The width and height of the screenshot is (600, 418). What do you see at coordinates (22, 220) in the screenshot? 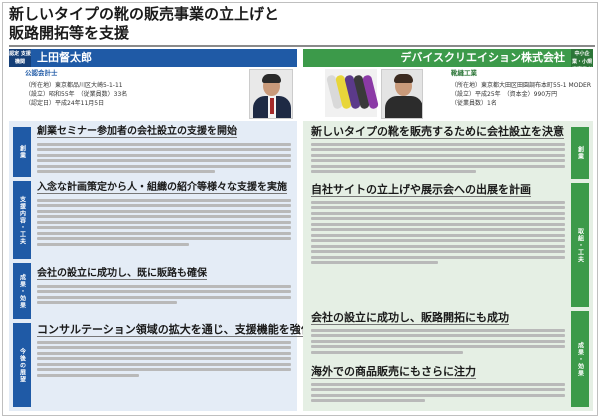
I see `left-side-tag-2: 支援内容・工夫` at bounding box center [22, 220].